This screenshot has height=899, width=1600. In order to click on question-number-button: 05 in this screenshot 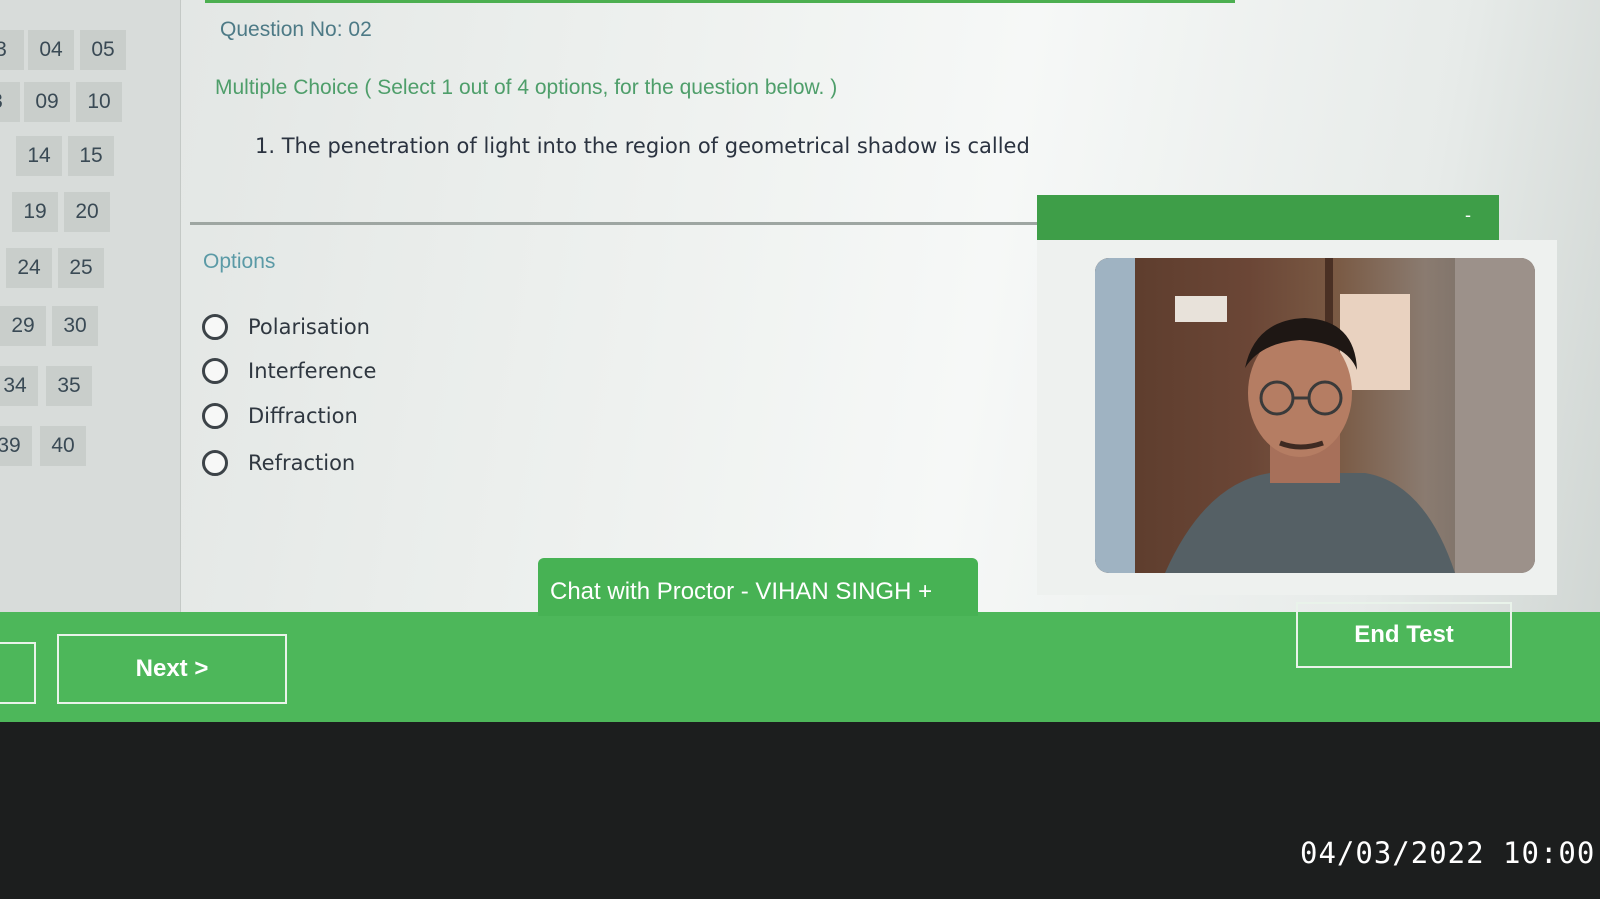, I will do `click(103, 50)`.